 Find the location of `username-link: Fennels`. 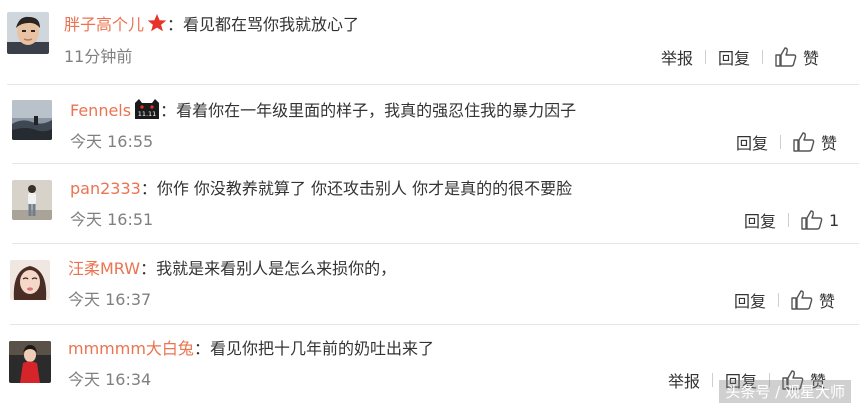

username-link: Fennels is located at coordinates (100, 110).